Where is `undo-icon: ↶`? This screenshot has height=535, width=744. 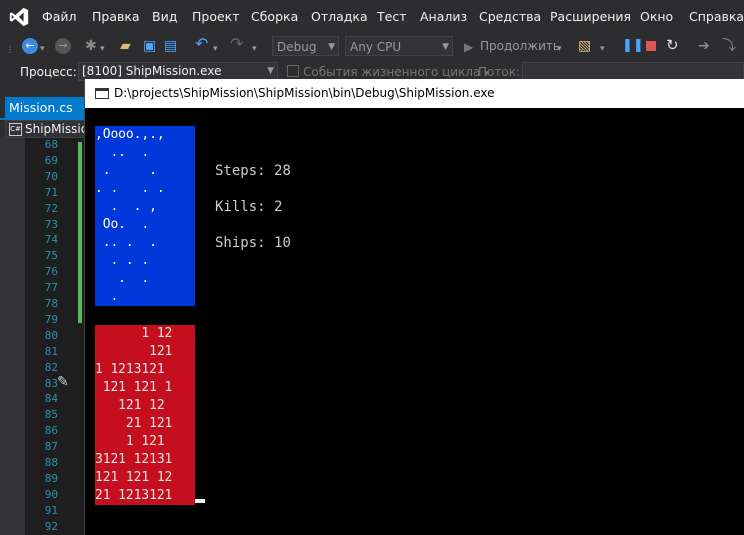
undo-icon: ↶ is located at coordinates (201, 44).